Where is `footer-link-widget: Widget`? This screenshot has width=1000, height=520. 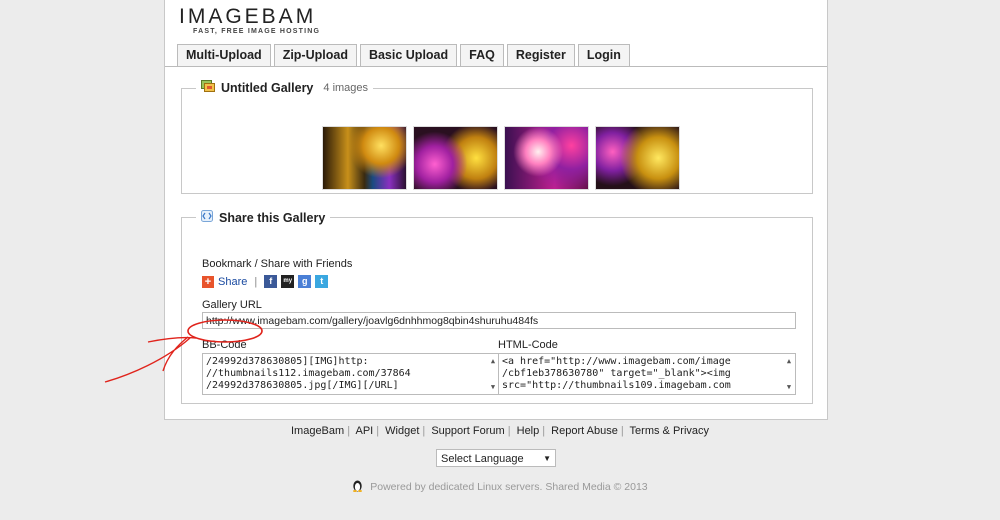 footer-link-widget: Widget is located at coordinates (402, 431).